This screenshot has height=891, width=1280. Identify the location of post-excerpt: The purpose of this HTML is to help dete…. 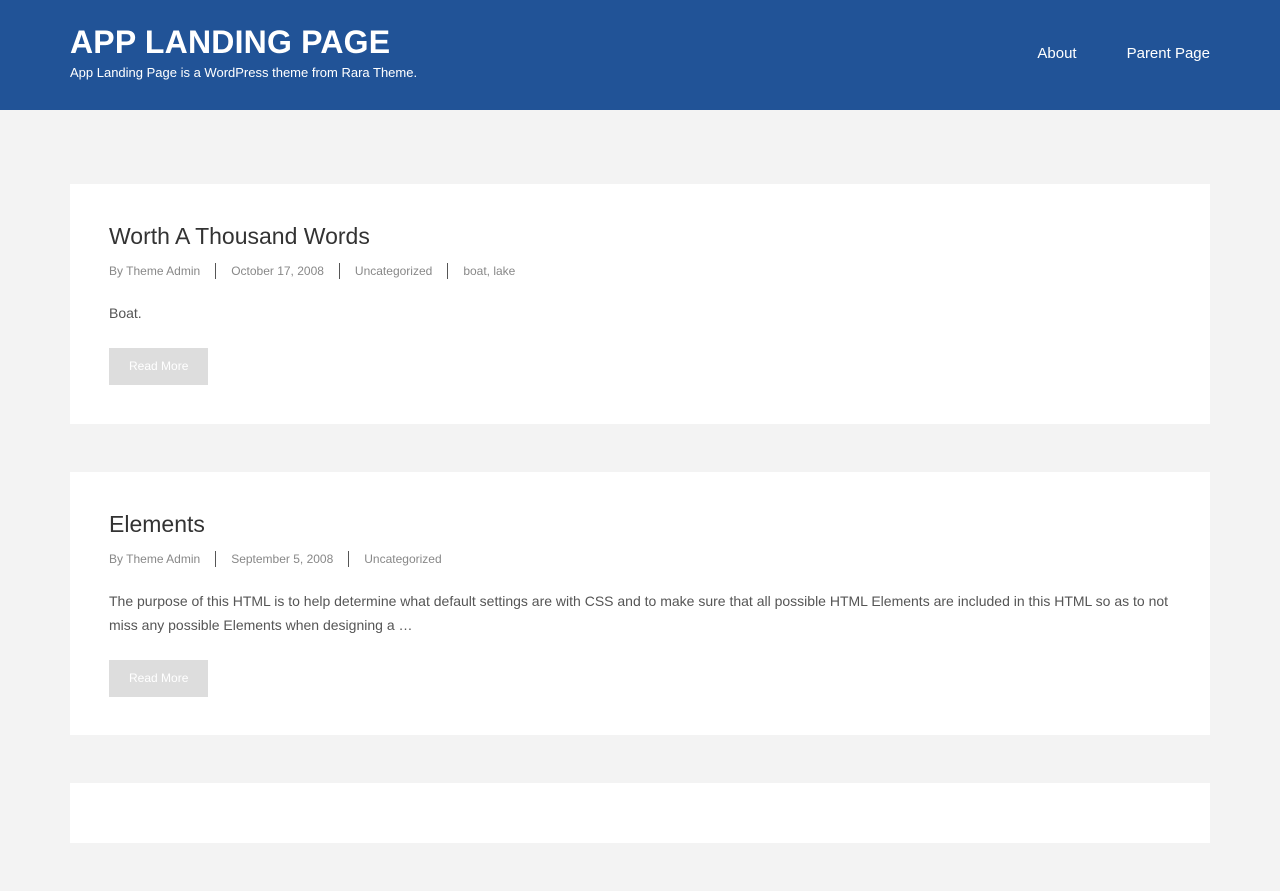
(639, 613).